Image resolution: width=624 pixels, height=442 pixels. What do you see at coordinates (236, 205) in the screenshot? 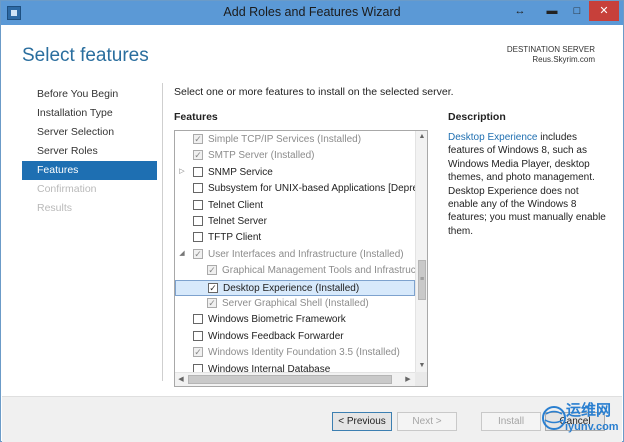
I see `feature-label: Telnet Client` at bounding box center [236, 205].